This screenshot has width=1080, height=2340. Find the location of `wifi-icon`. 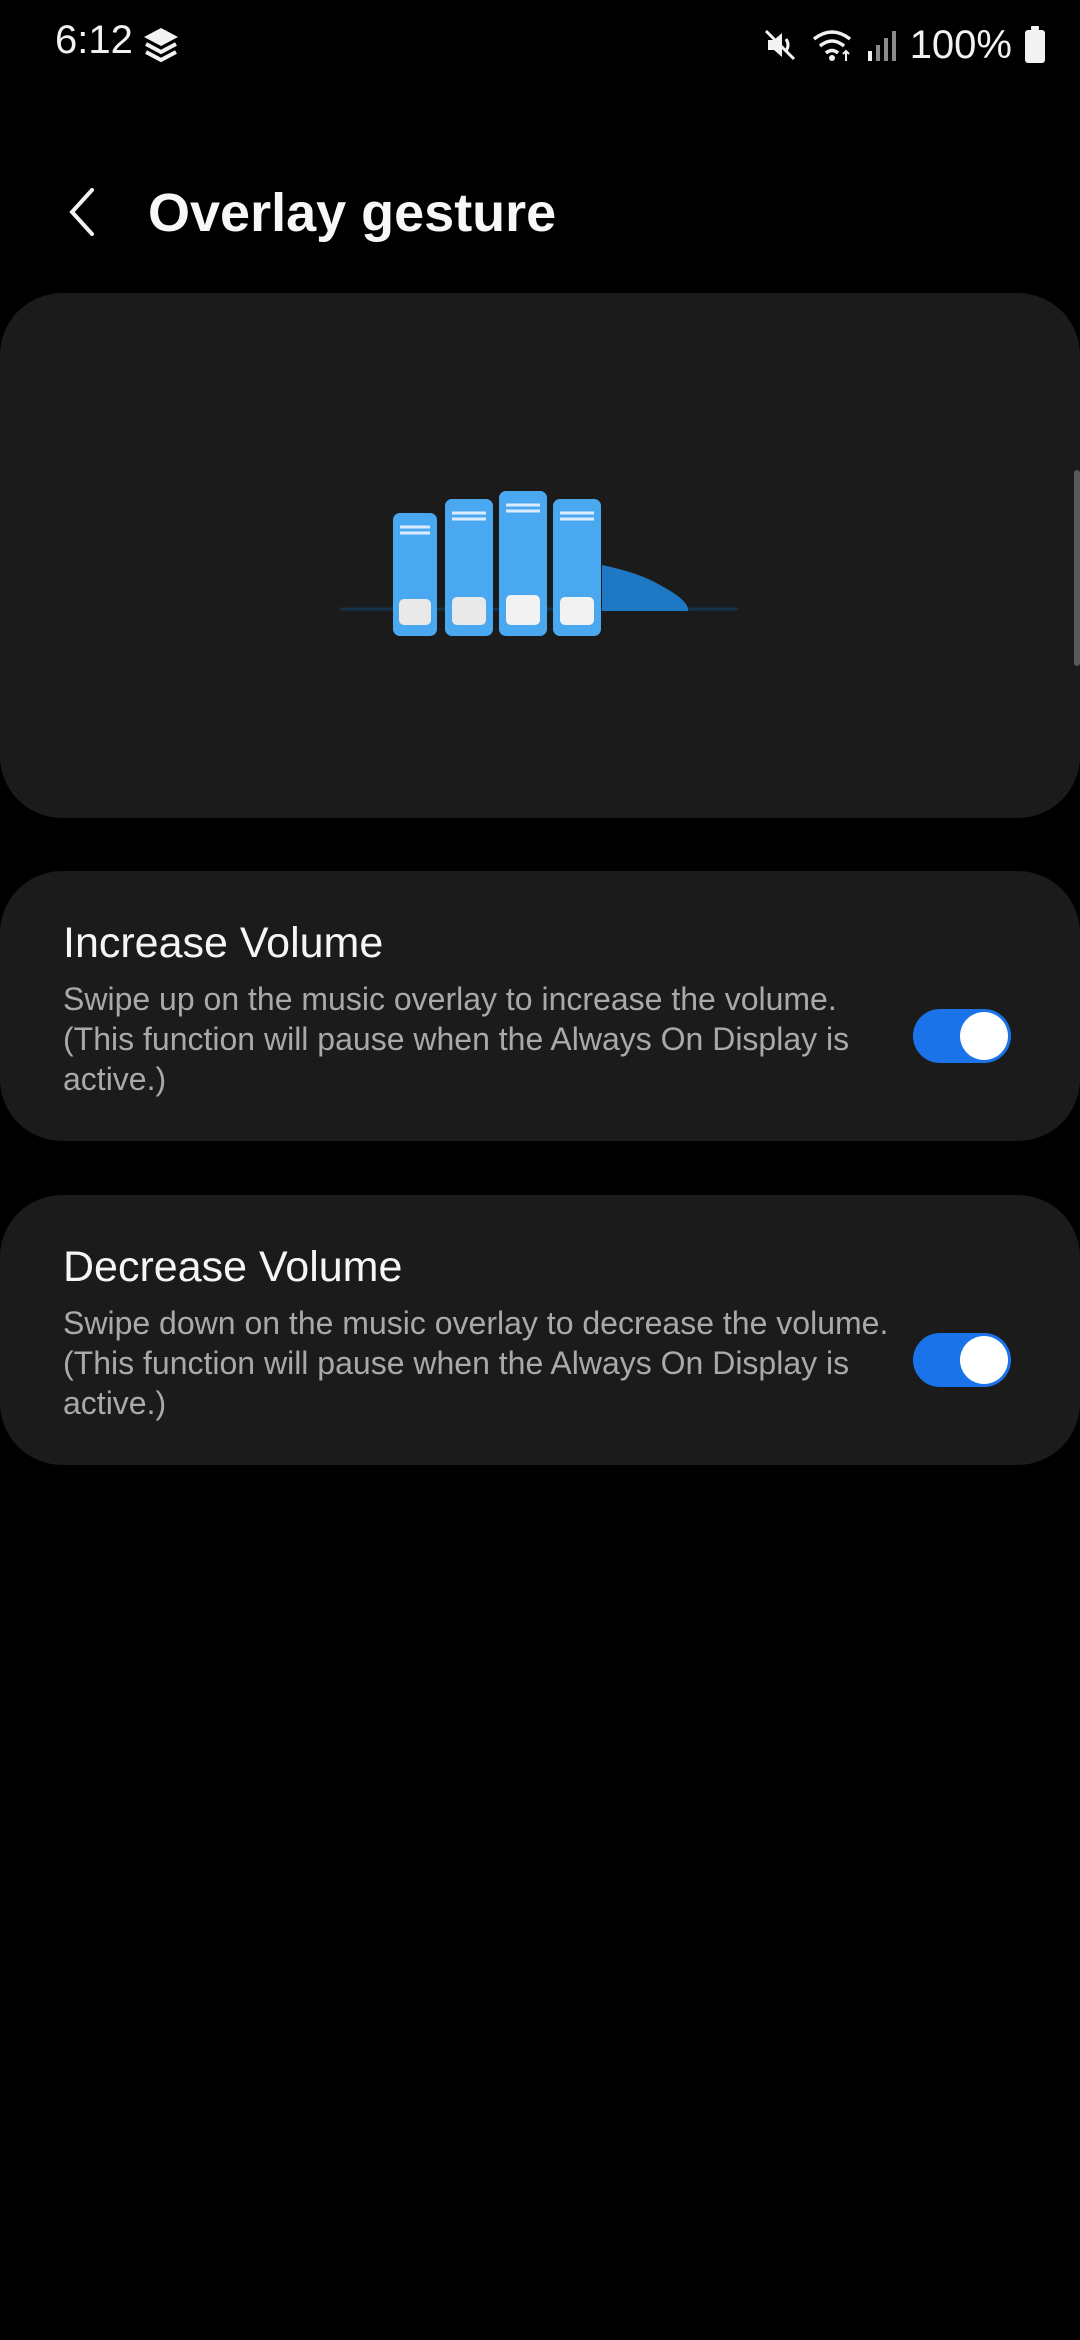

wifi-icon is located at coordinates (832, 45).